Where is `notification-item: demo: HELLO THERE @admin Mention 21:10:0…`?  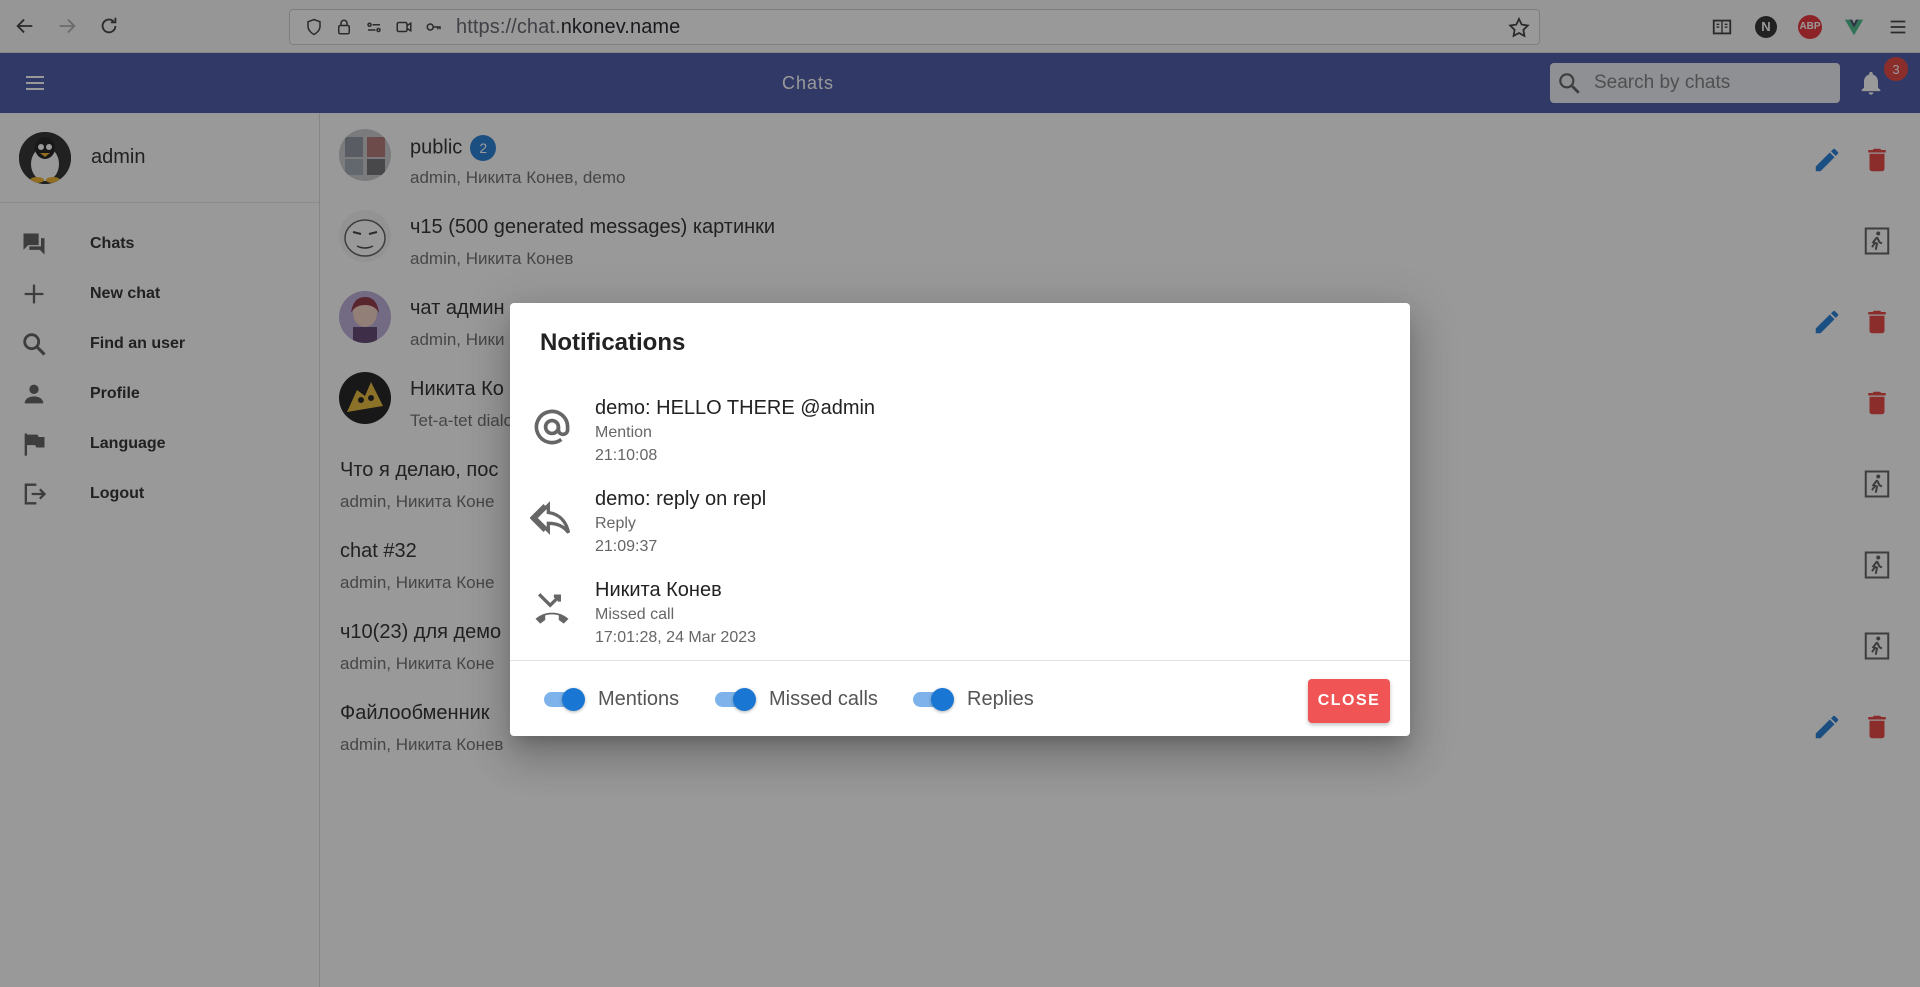
notification-item: demo: HELLO THERE @admin Mention 21:10:0… is located at coordinates (960, 438).